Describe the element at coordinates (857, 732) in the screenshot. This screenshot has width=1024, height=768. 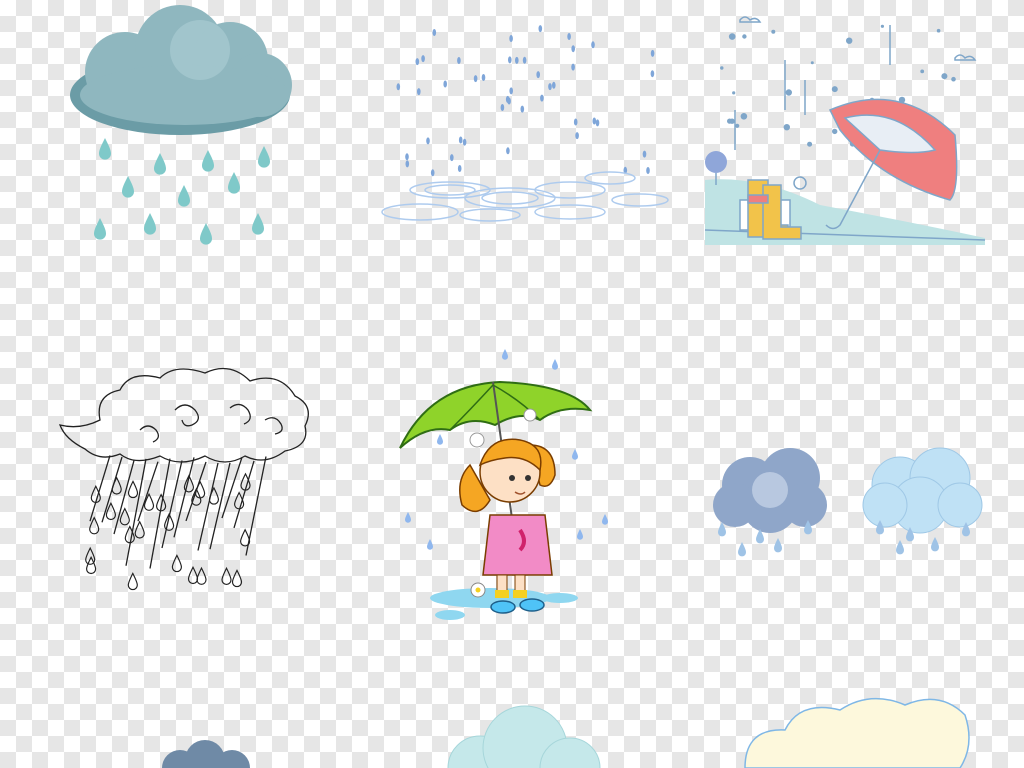
I see `cream-cloud-partial` at that location.